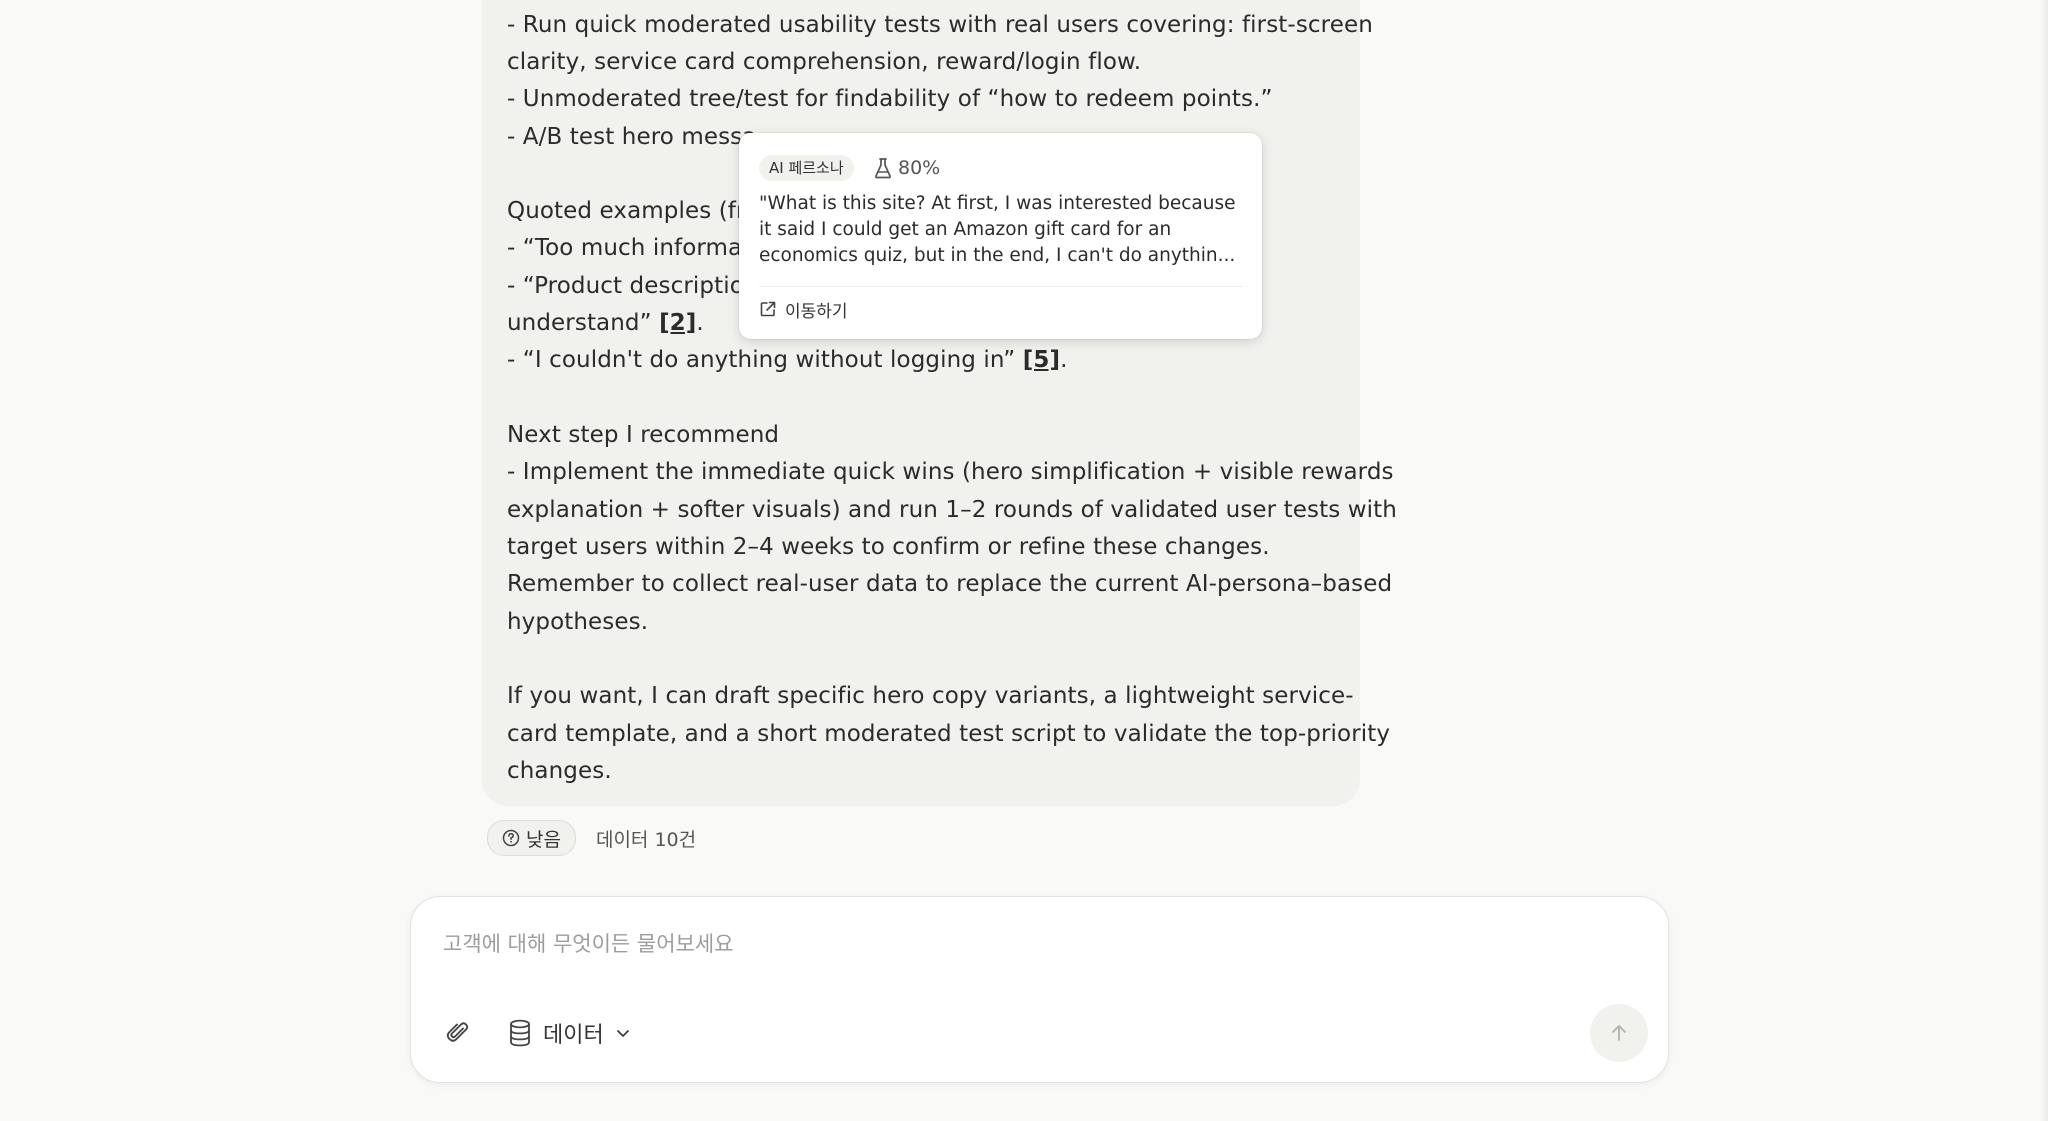 This screenshot has width=2048, height=1121. Describe the element at coordinates (625, 286) in the screenshot. I see `message-line: - “Product descriptio` at that location.